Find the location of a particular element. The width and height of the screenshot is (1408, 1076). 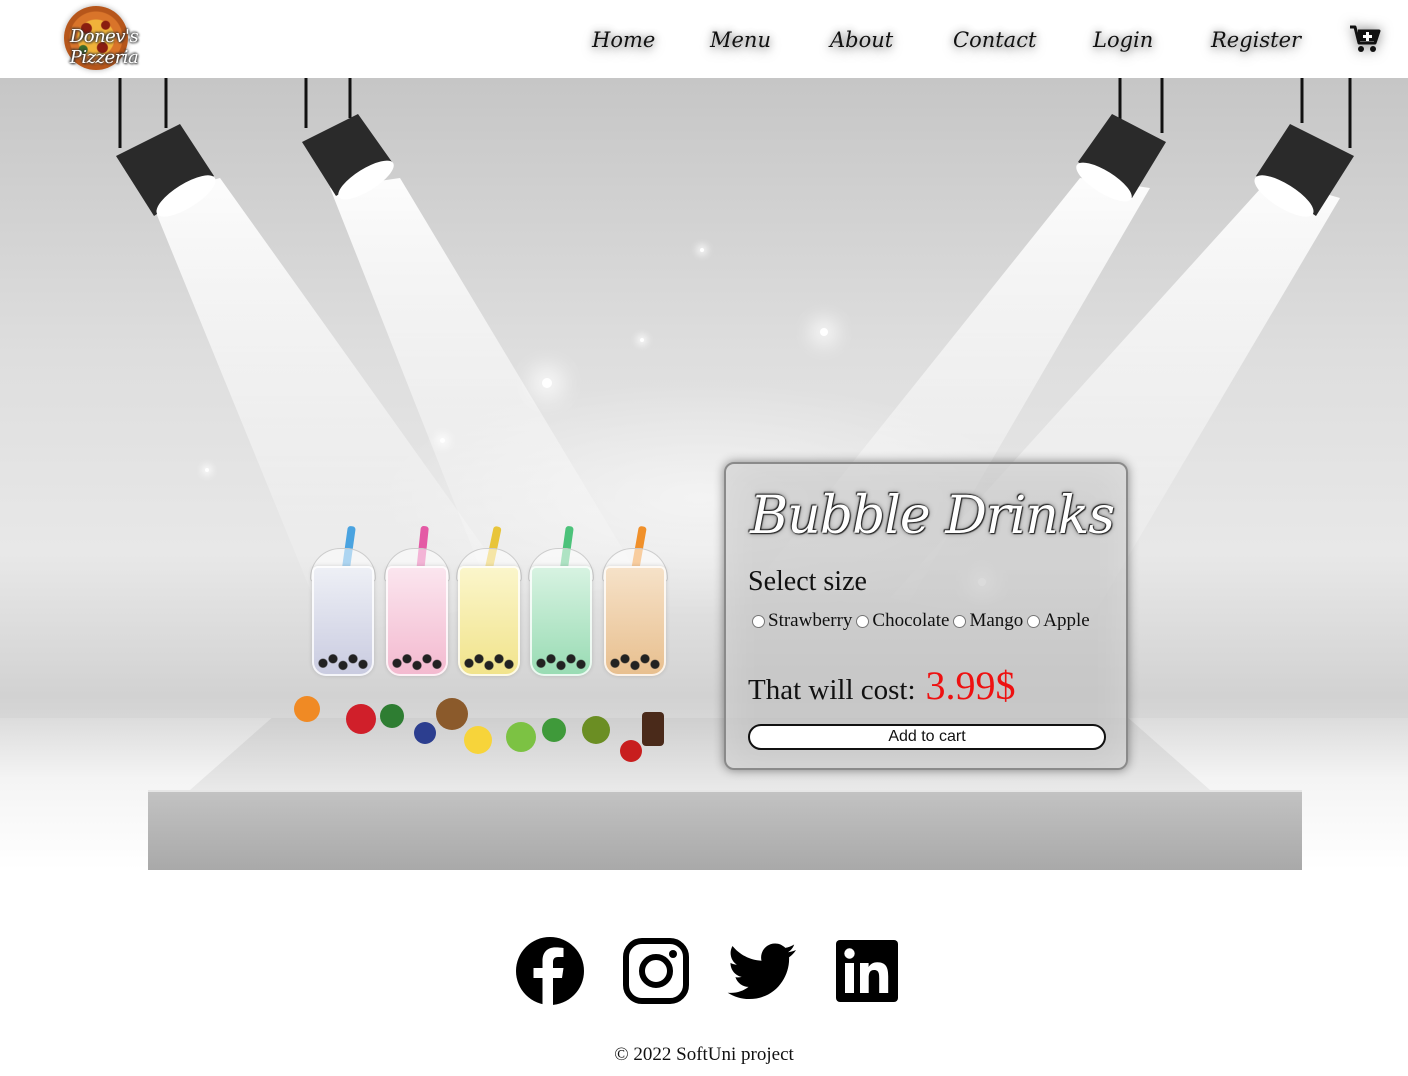

copyright-text: © 2022 SoftUni project is located at coordinates (704, 1054).